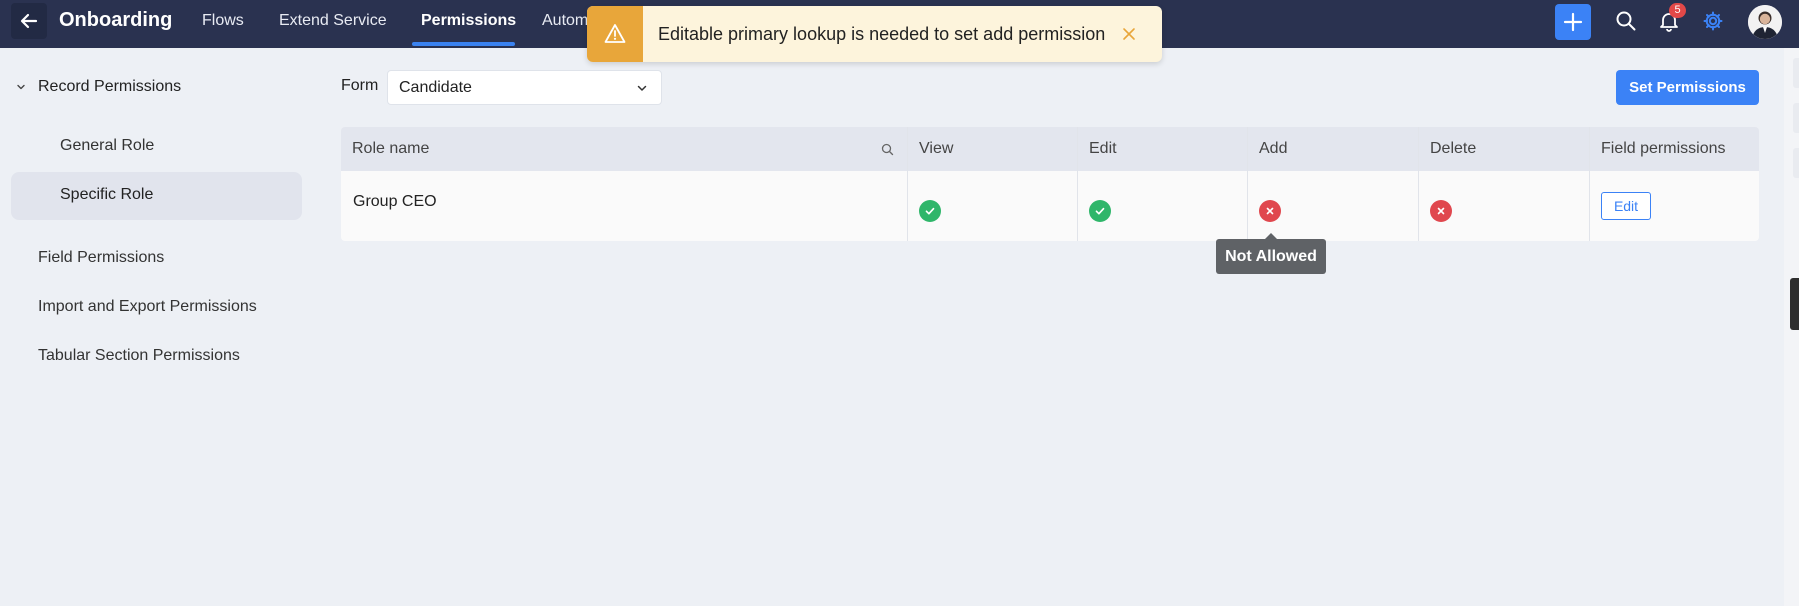 Image resolution: width=1799 pixels, height=606 pixels. What do you see at coordinates (101, 258) in the screenshot?
I see `sidebar-item-field-permissions: Field Permissions` at bounding box center [101, 258].